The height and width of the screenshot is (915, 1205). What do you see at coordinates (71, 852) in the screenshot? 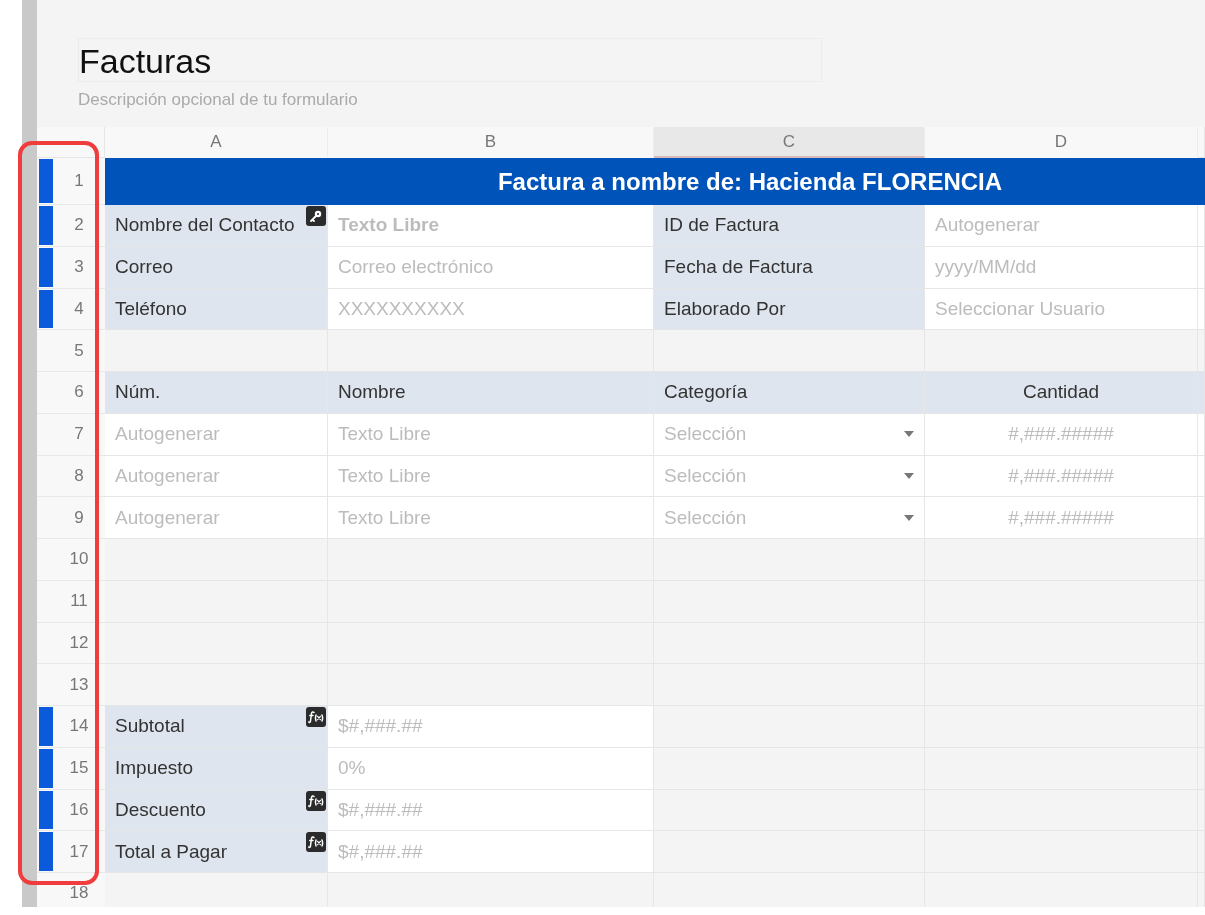
I see `row-number: 17` at bounding box center [71, 852].